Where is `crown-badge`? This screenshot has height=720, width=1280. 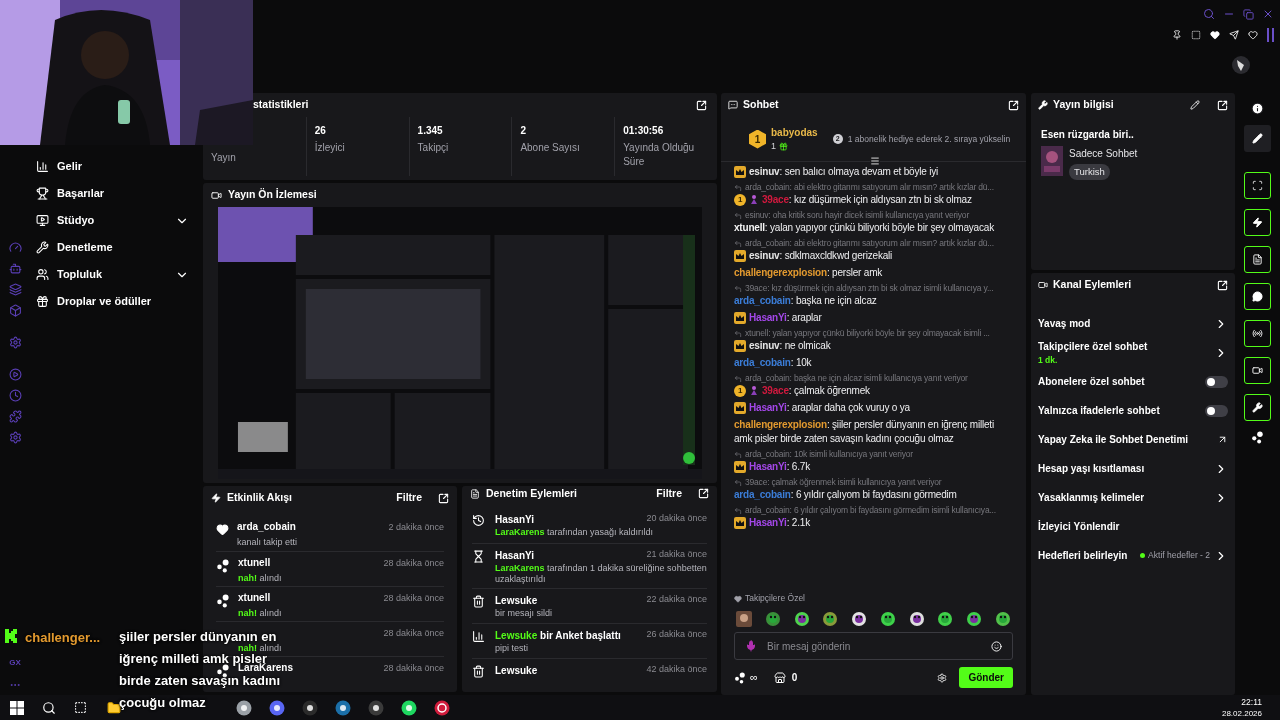 crown-badge is located at coordinates (740, 408).